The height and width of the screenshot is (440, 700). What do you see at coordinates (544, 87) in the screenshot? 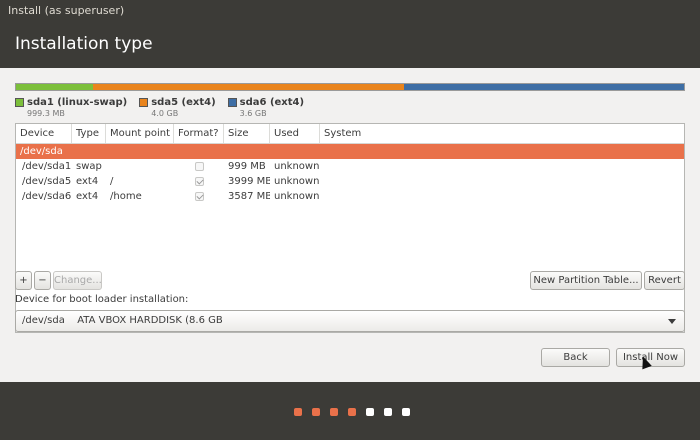
I see `partition-bar-segment-sda6` at bounding box center [544, 87].